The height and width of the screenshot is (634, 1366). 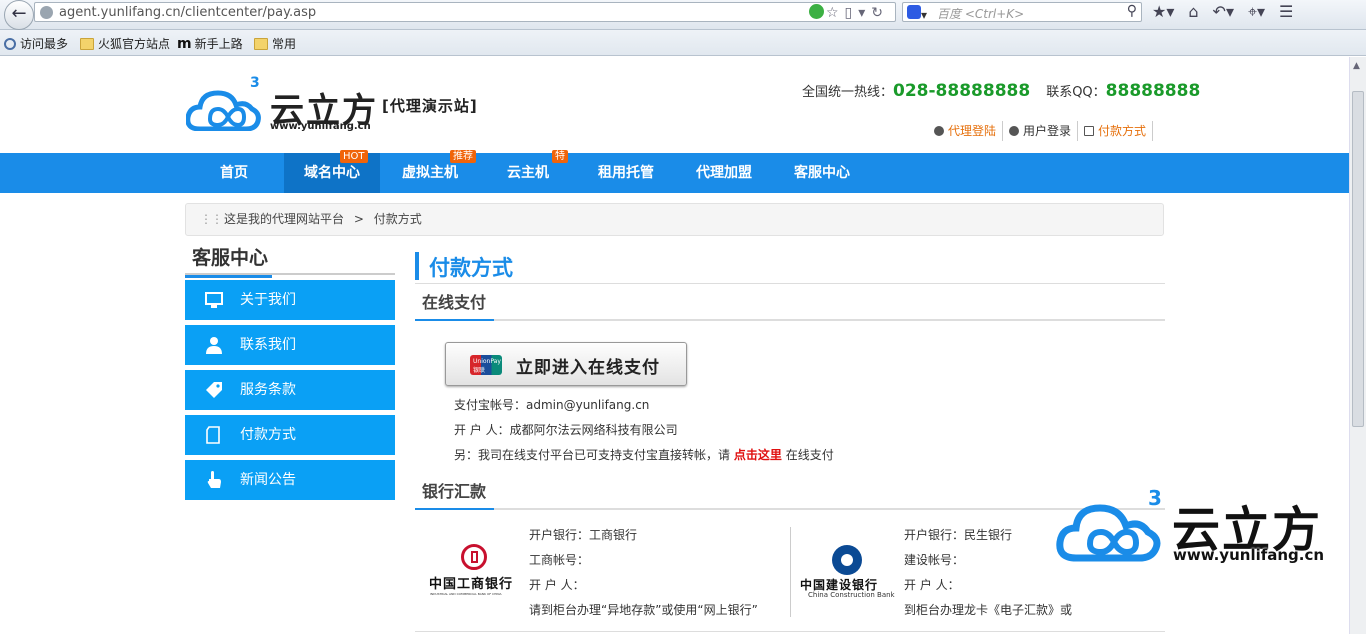 What do you see at coordinates (290, 435) in the screenshot?
I see `sidebar-item-payment: 付款方式` at bounding box center [290, 435].